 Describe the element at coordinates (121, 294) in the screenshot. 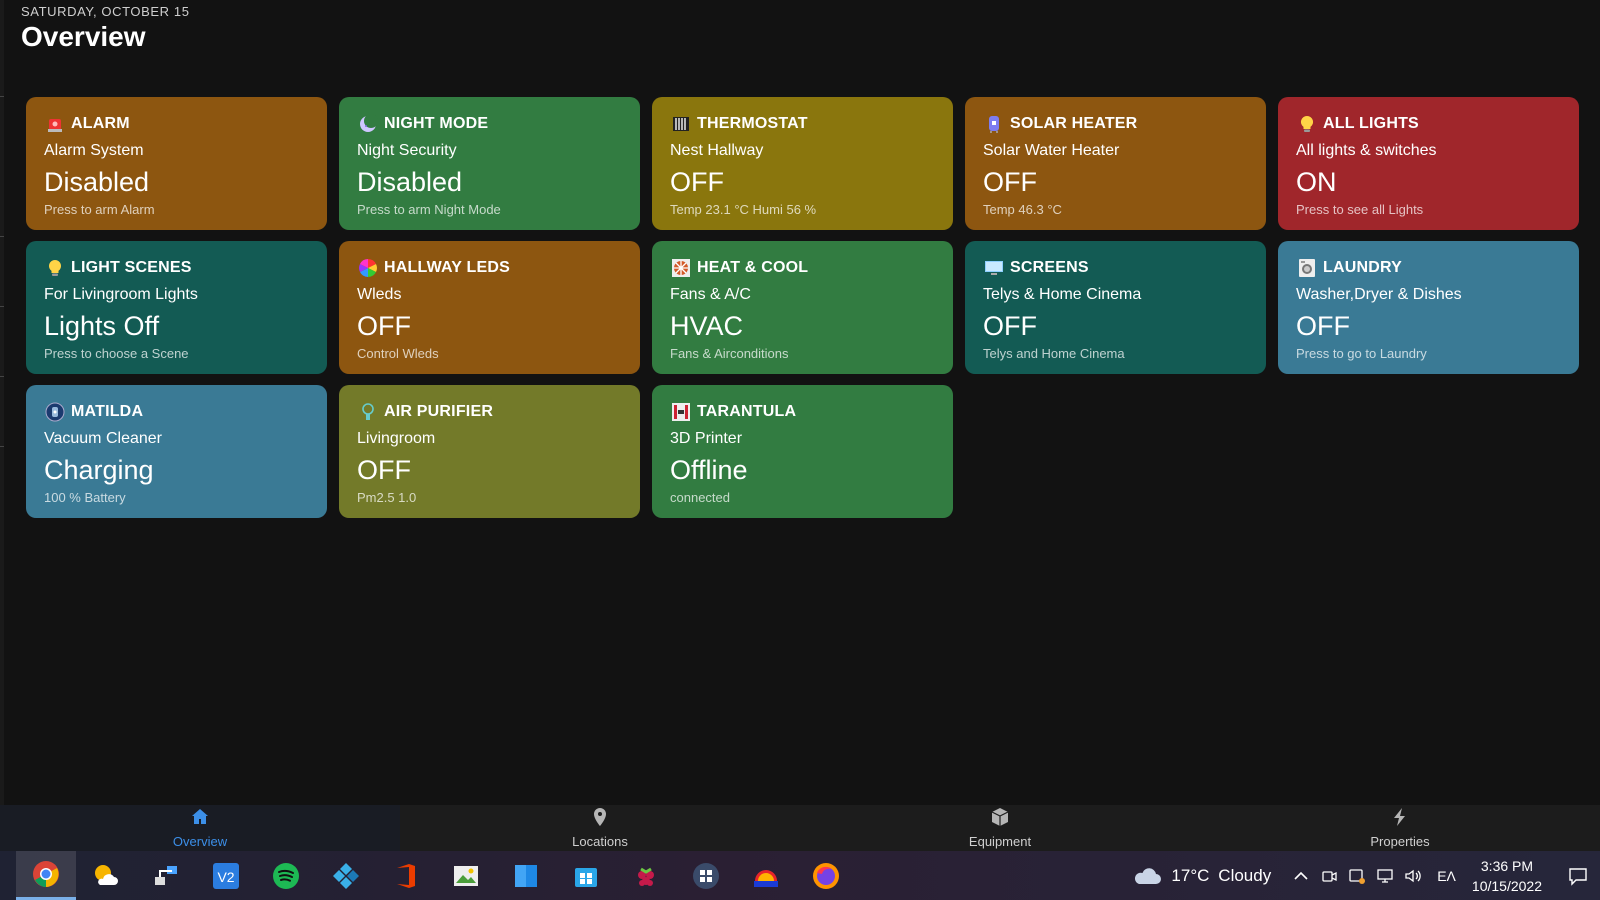

I see `tile-subtitle: For Livingroom Lights` at that location.